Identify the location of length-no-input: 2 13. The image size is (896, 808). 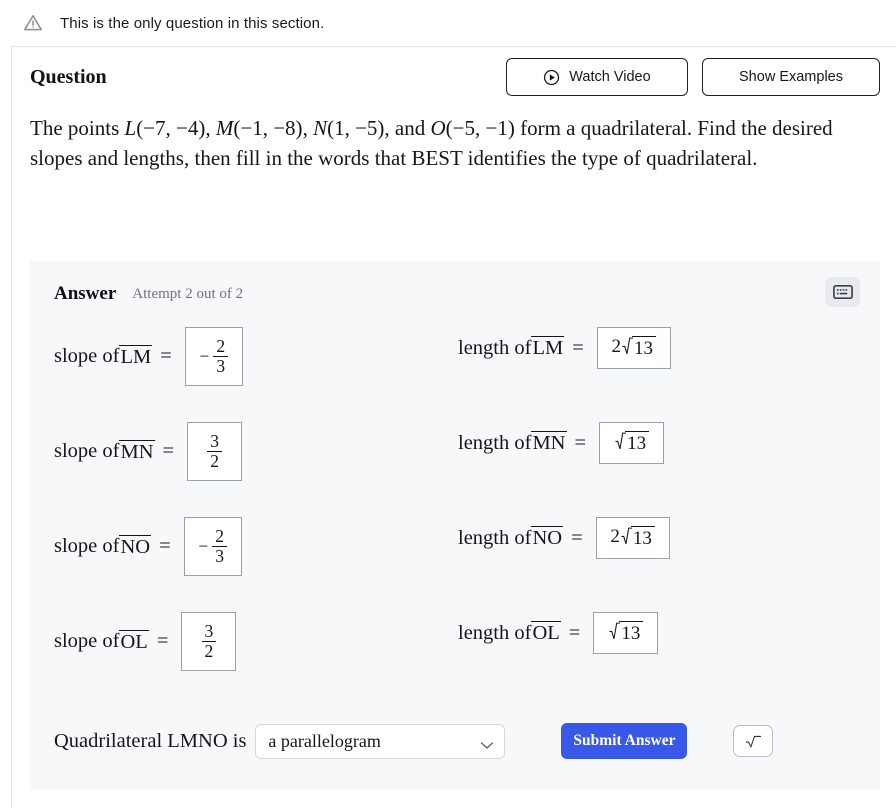
(632, 538).